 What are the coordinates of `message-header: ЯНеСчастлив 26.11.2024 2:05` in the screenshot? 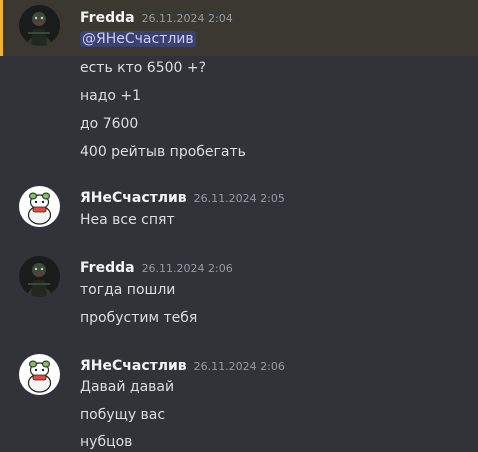 It's located at (182, 197).